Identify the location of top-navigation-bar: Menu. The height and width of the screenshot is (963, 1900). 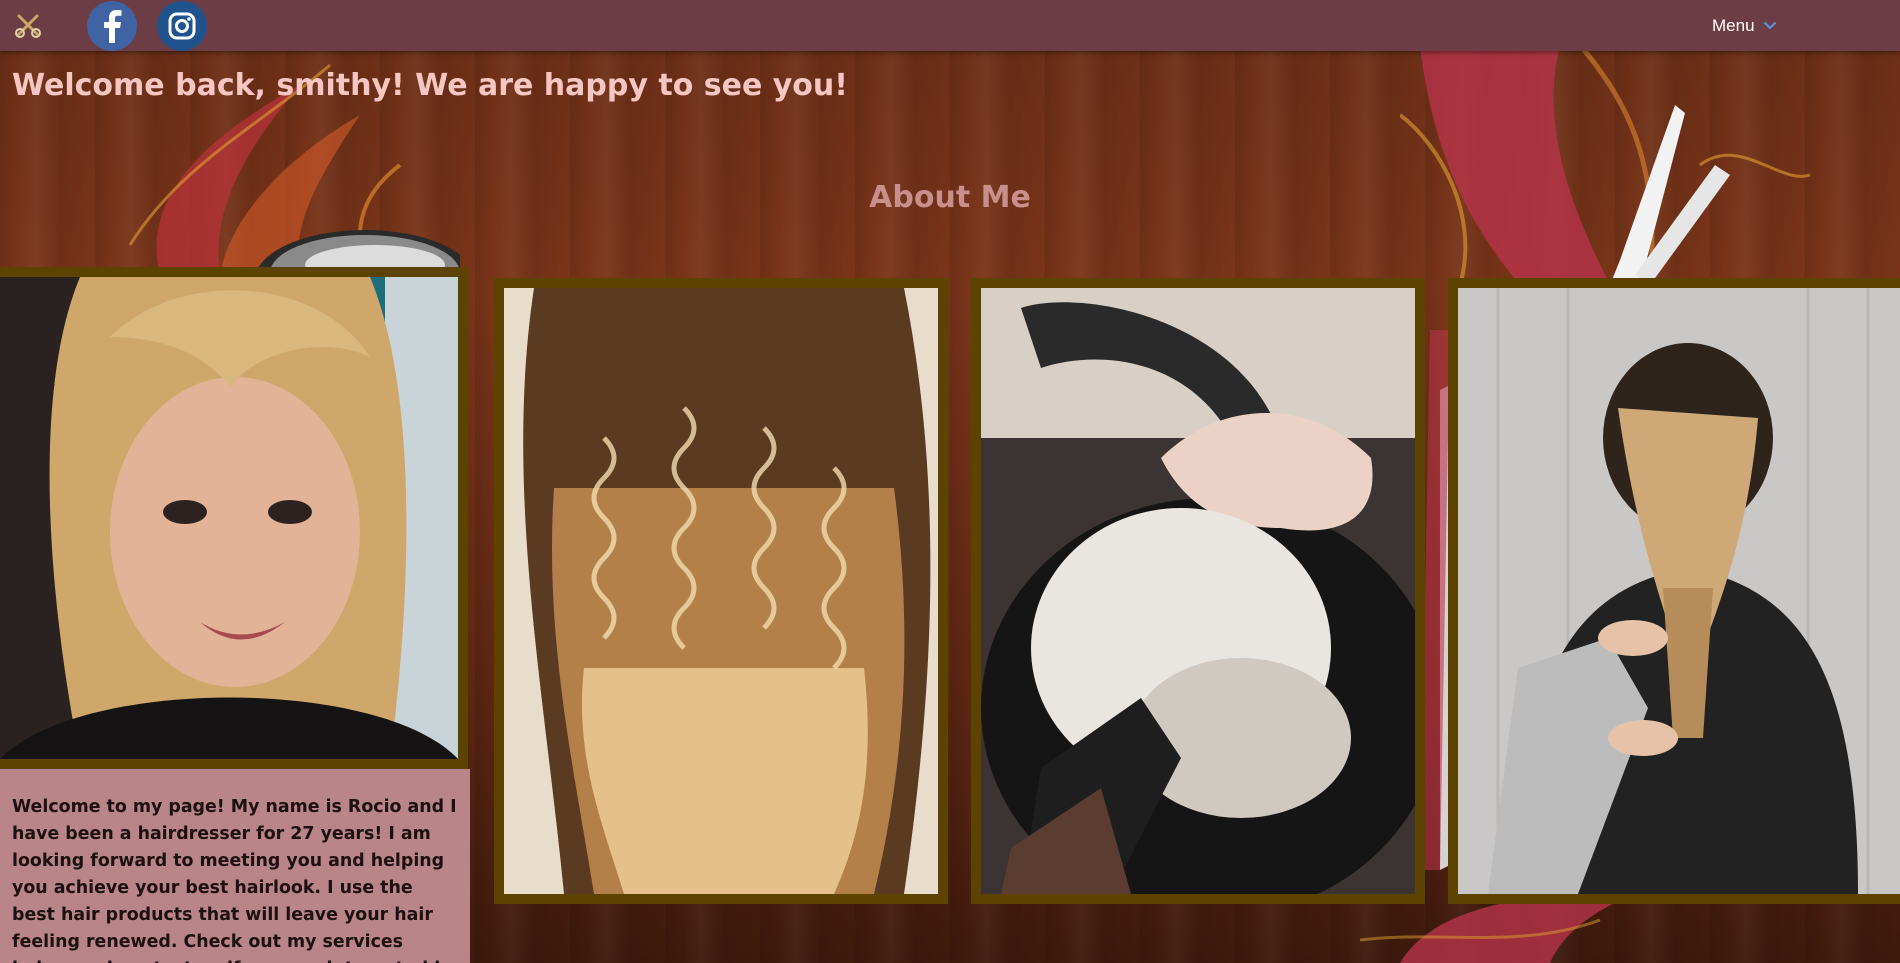
(950, 25).